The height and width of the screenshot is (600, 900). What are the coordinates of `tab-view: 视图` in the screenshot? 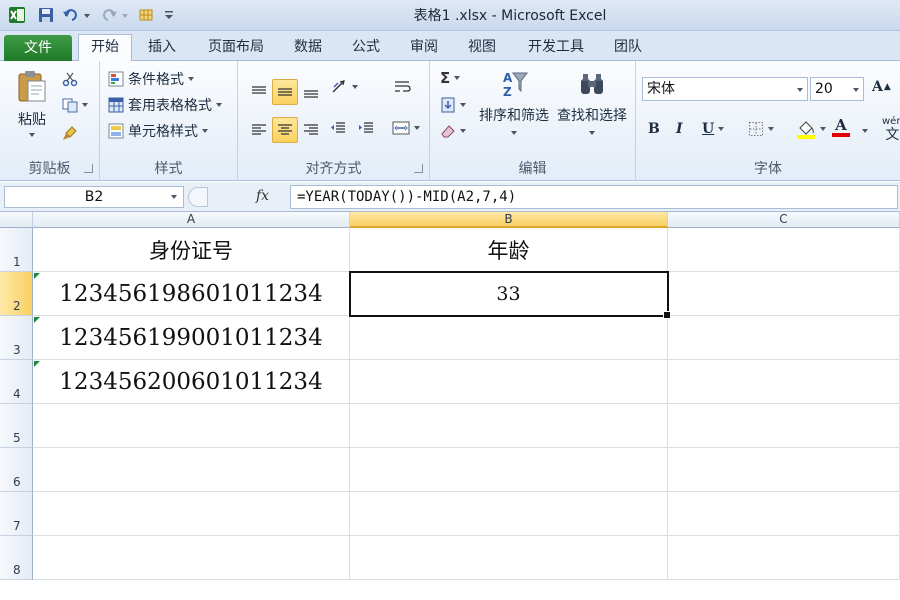 It's located at (482, 48).